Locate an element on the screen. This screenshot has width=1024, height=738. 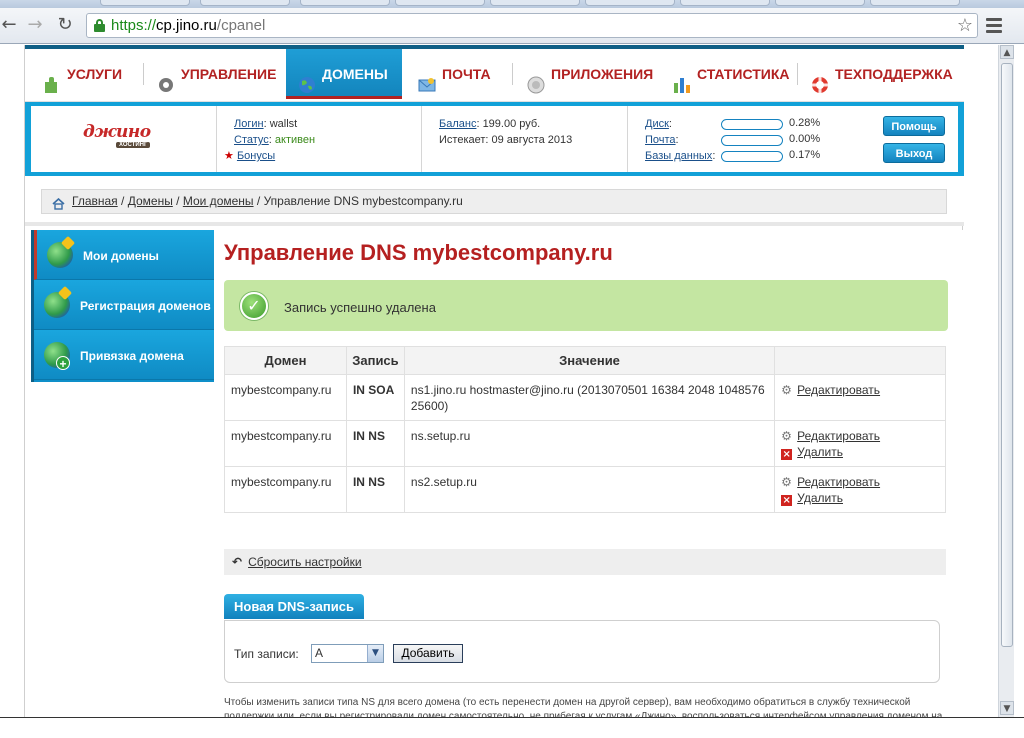
window-bottom is located at coordinates (512, 727).